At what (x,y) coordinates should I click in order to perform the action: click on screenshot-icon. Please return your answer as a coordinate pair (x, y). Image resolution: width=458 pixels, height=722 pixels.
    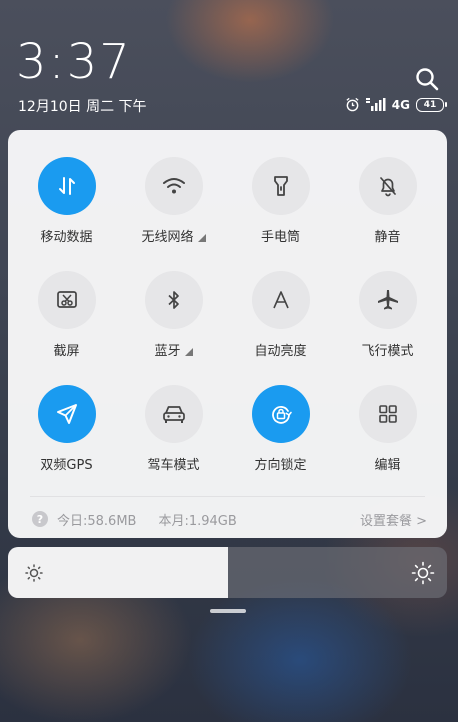
    Looking at the image, I should click on (66, 299).